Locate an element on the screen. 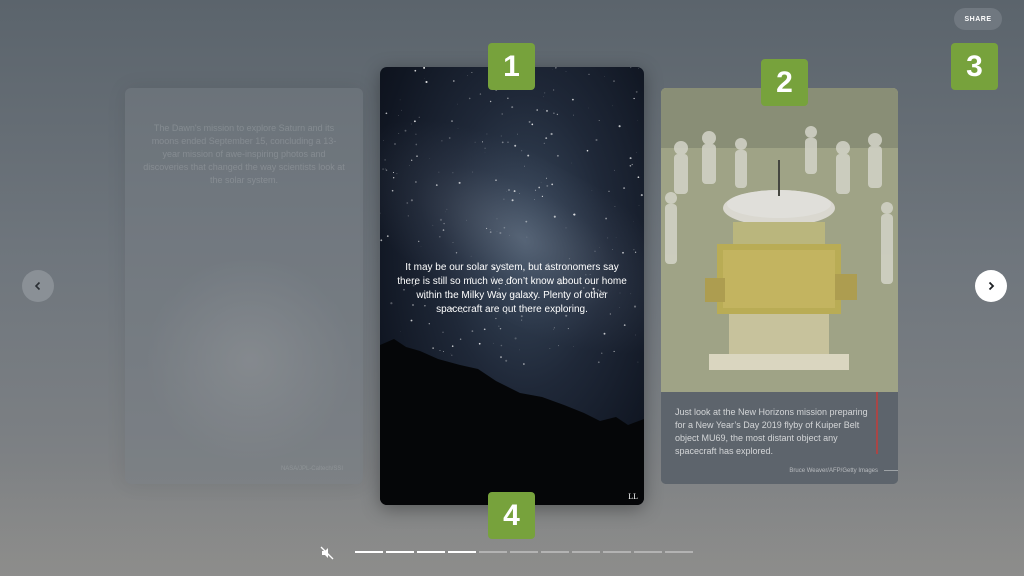 The image size is (1024, 576). annotation-badge-4: 4 is located at coordinates (511, 515).